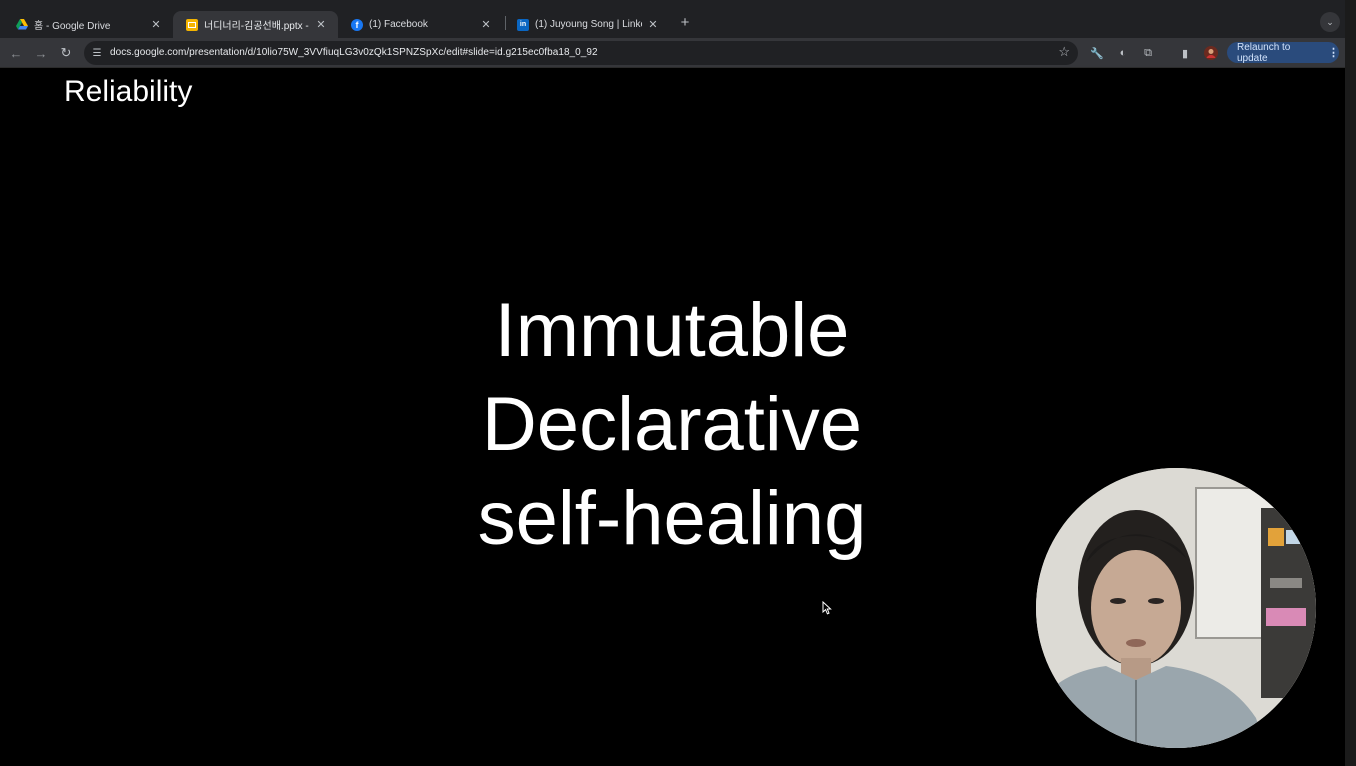 The image size is (1356, 766). I want to click on facebook-icon: f, so click(357, 24).